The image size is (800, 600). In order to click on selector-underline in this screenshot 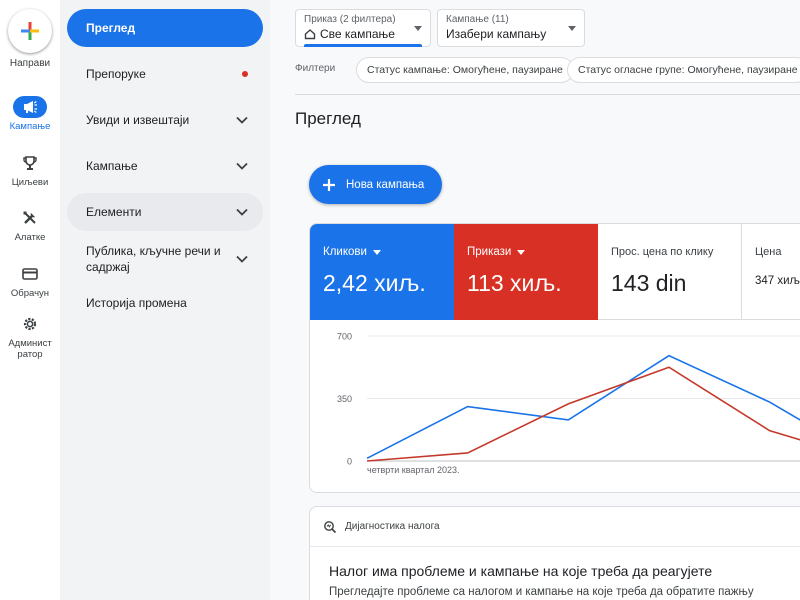, I will do `click(363, 45)`.